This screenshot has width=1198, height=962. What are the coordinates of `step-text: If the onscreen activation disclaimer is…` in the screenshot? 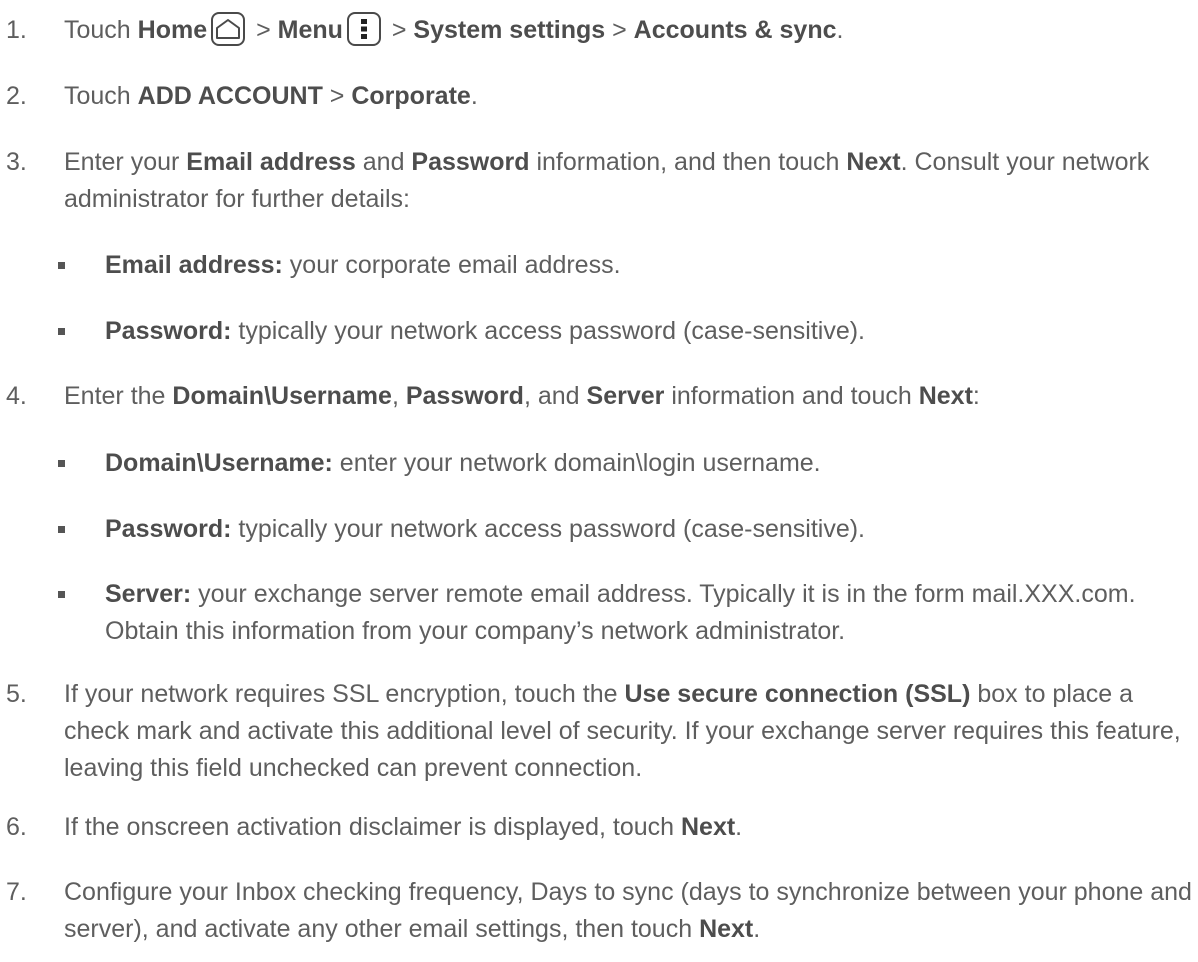 It's located at (403, 827).